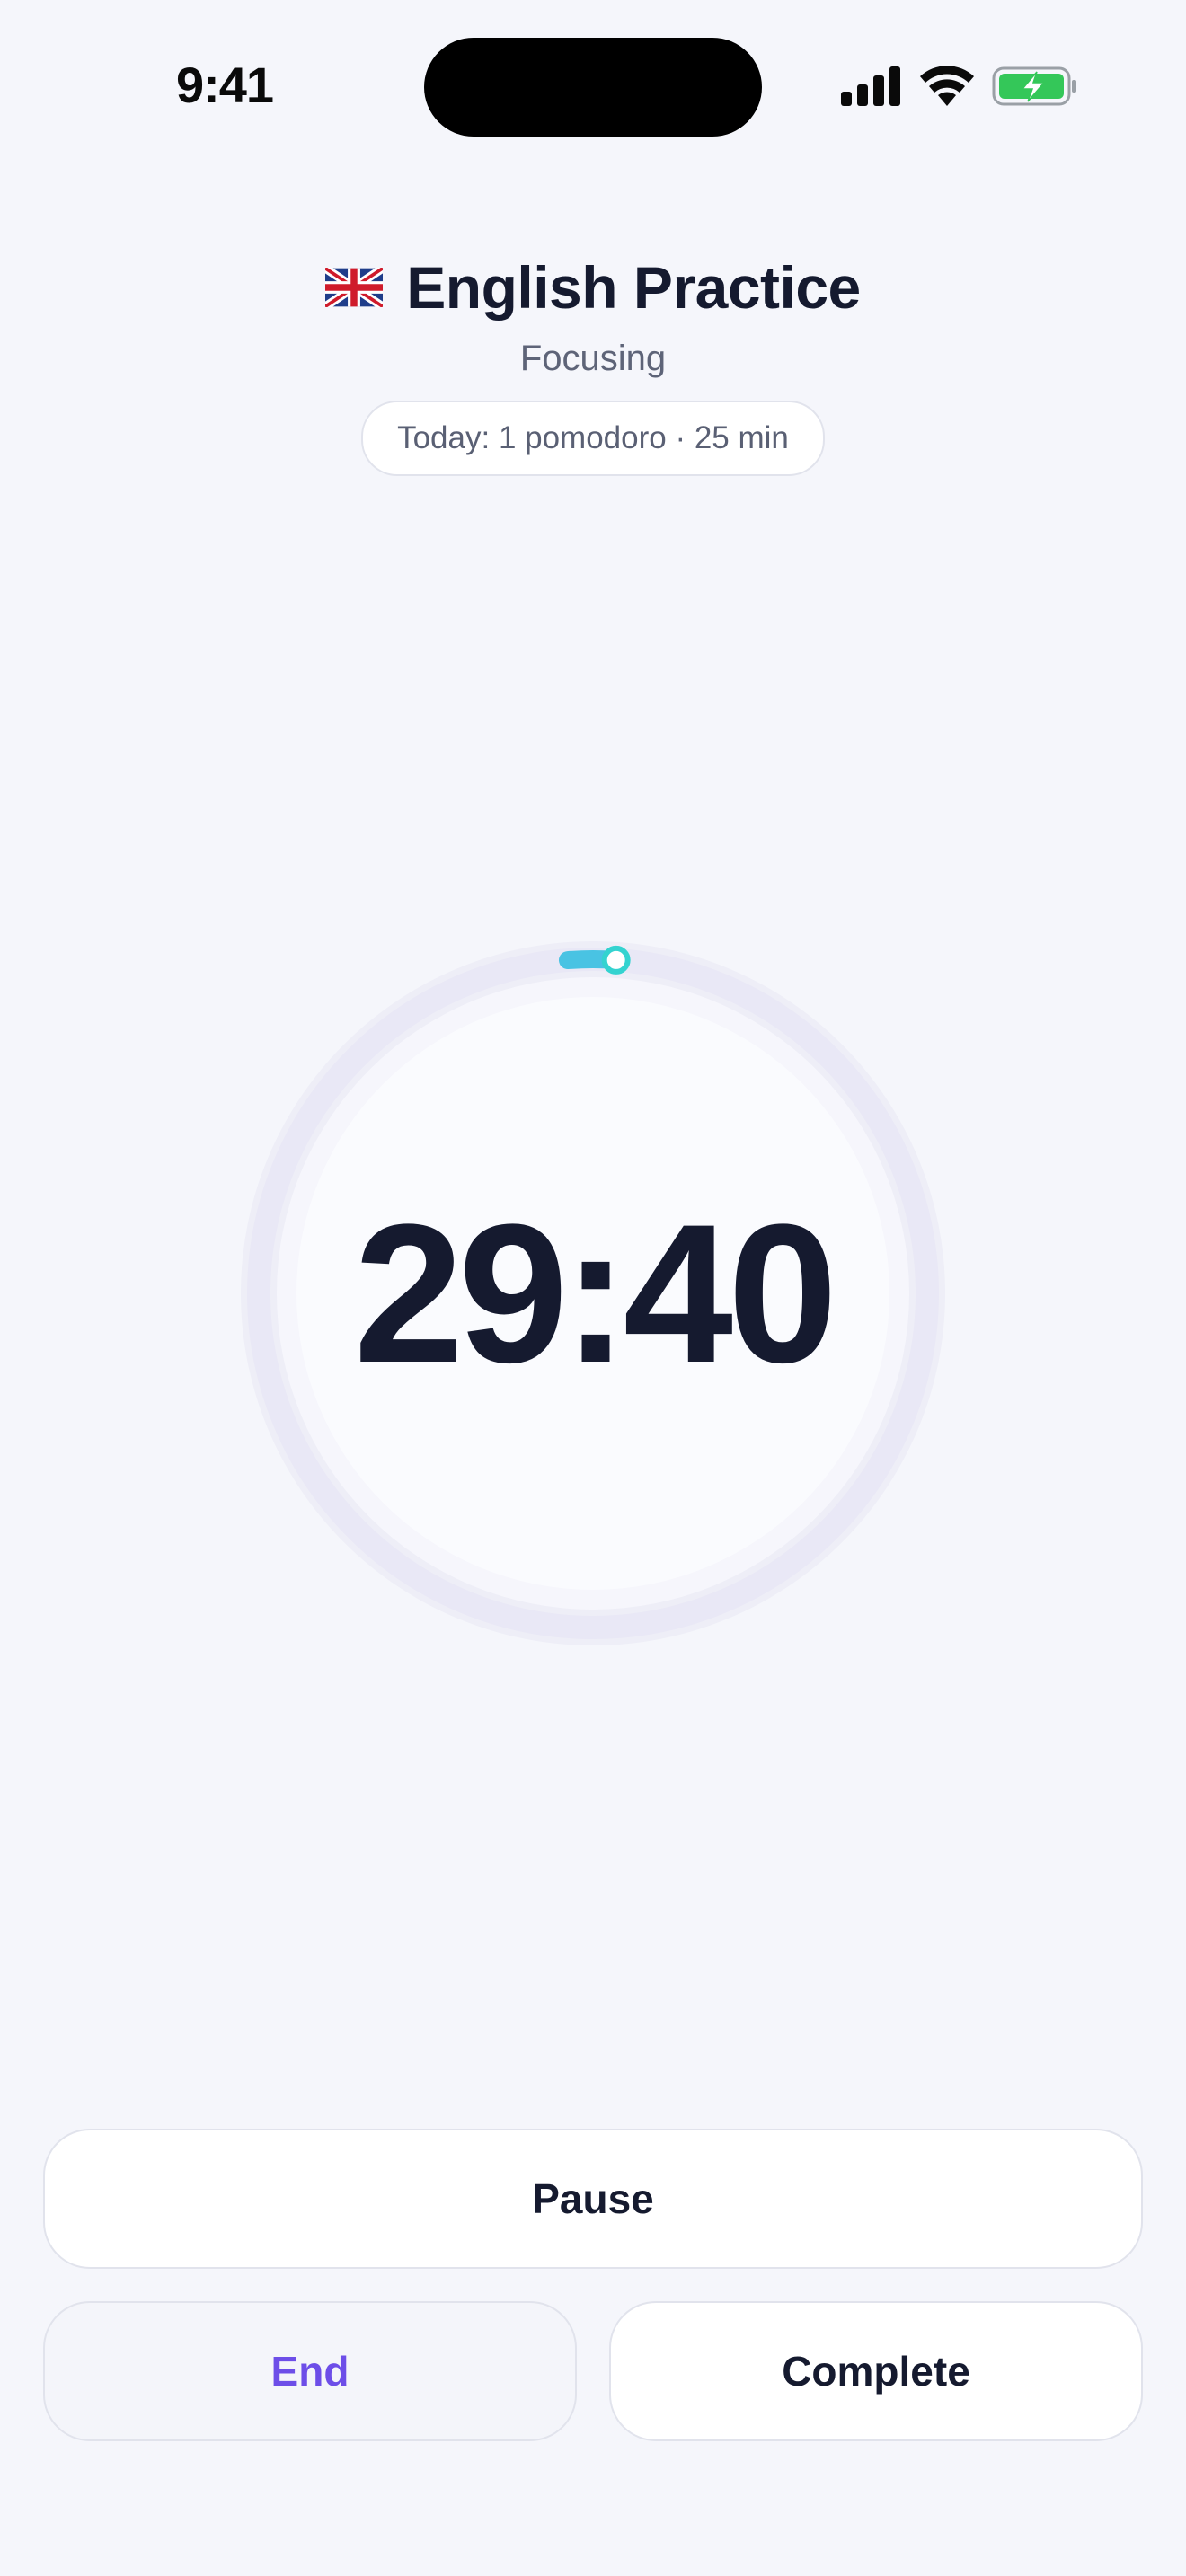 The image size is (1186, 2576). I want to click on session-status: Focusing, so click(593, 358).